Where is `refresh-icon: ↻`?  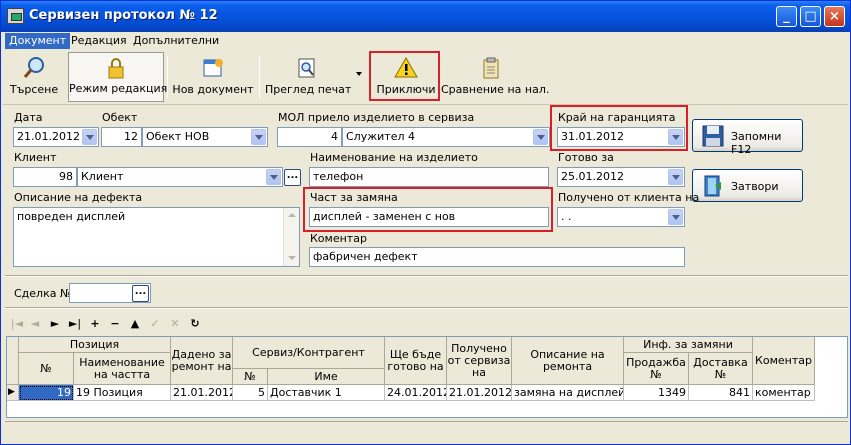 refresh-icon: ↻ is located at coordinates (195, 324).